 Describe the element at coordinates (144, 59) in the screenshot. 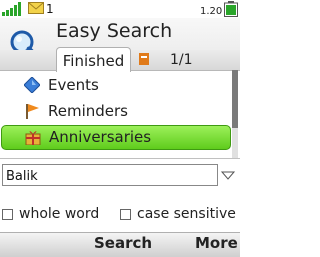

I see `tab-category-icon` at that location.